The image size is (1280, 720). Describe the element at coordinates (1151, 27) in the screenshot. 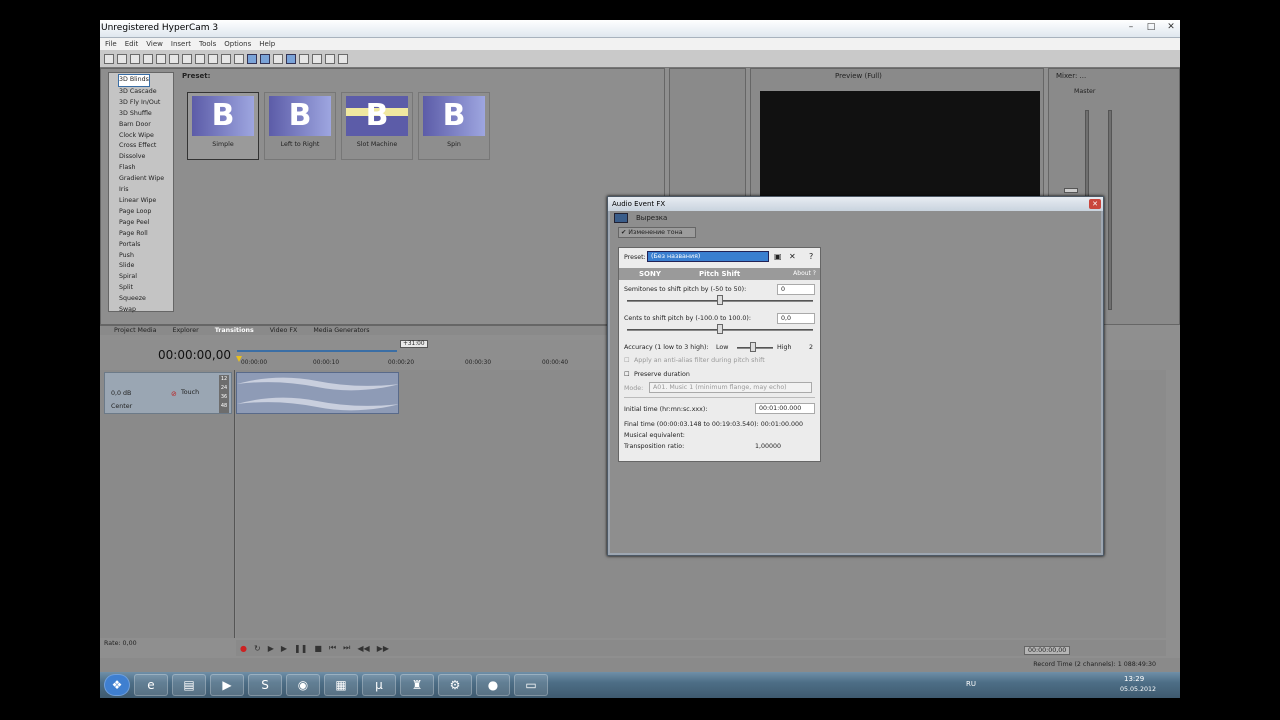

I see `maximize-button: □` at that location.